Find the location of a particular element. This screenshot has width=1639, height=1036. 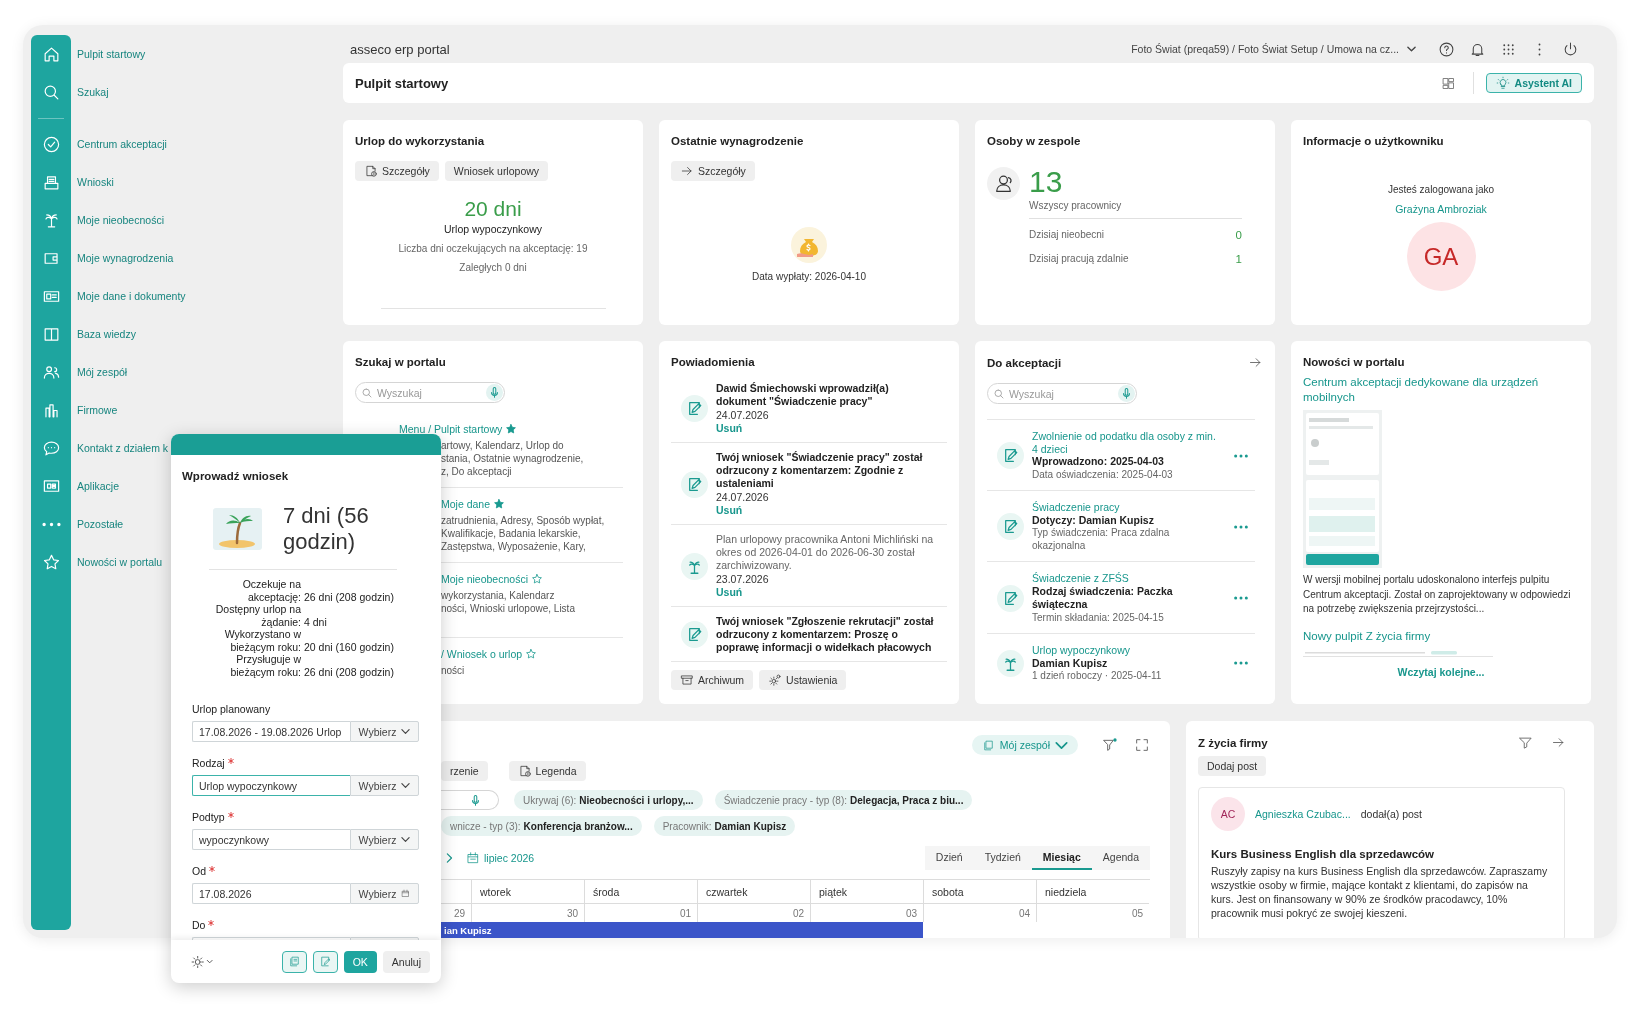

result-link: Menu / Pulpit startowy is located at coordinates (451, 429).